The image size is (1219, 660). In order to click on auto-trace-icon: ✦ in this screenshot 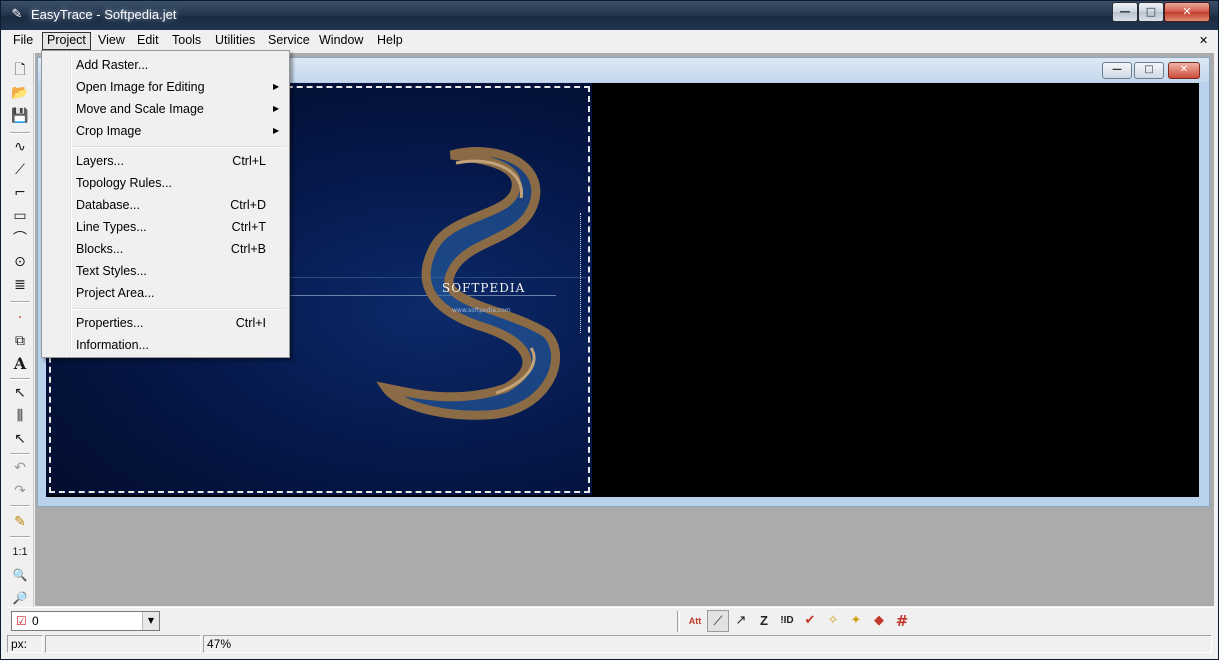, I will do `click(856, 621)`.